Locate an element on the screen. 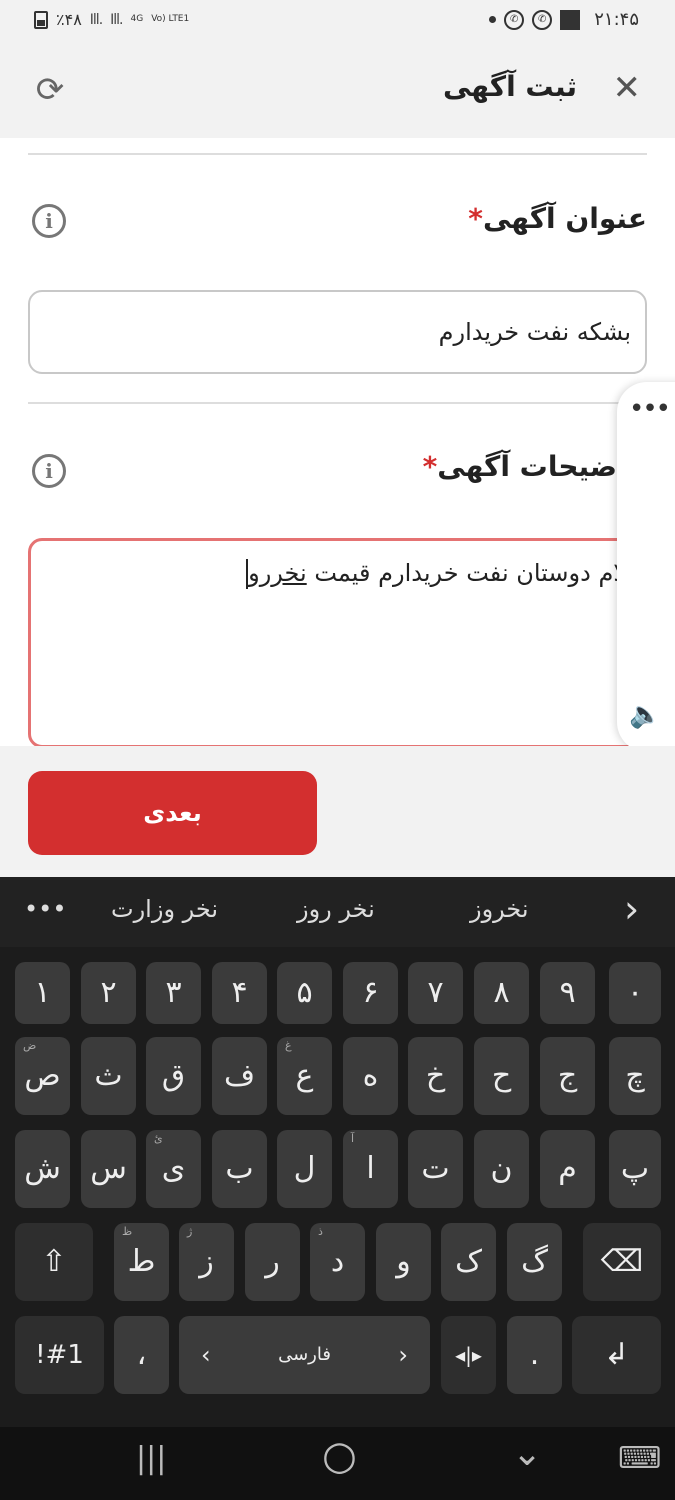 This screenshot has width=675, height=1500. enter-button: ↲ is located at coordinates (616, 1355).